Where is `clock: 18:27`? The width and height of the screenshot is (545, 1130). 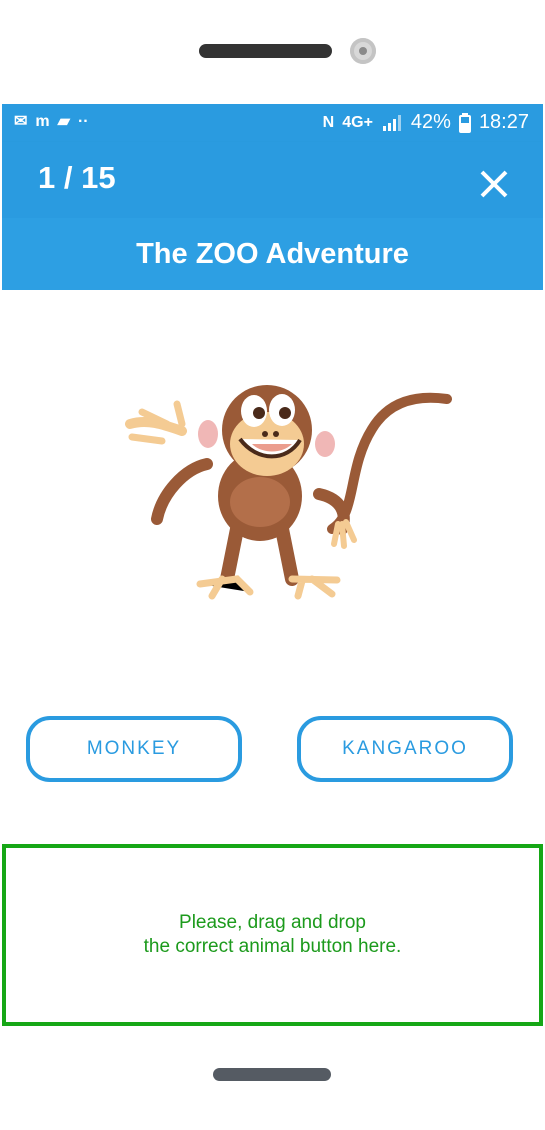 clock: 18:27 is located at coordinates (503, 122).